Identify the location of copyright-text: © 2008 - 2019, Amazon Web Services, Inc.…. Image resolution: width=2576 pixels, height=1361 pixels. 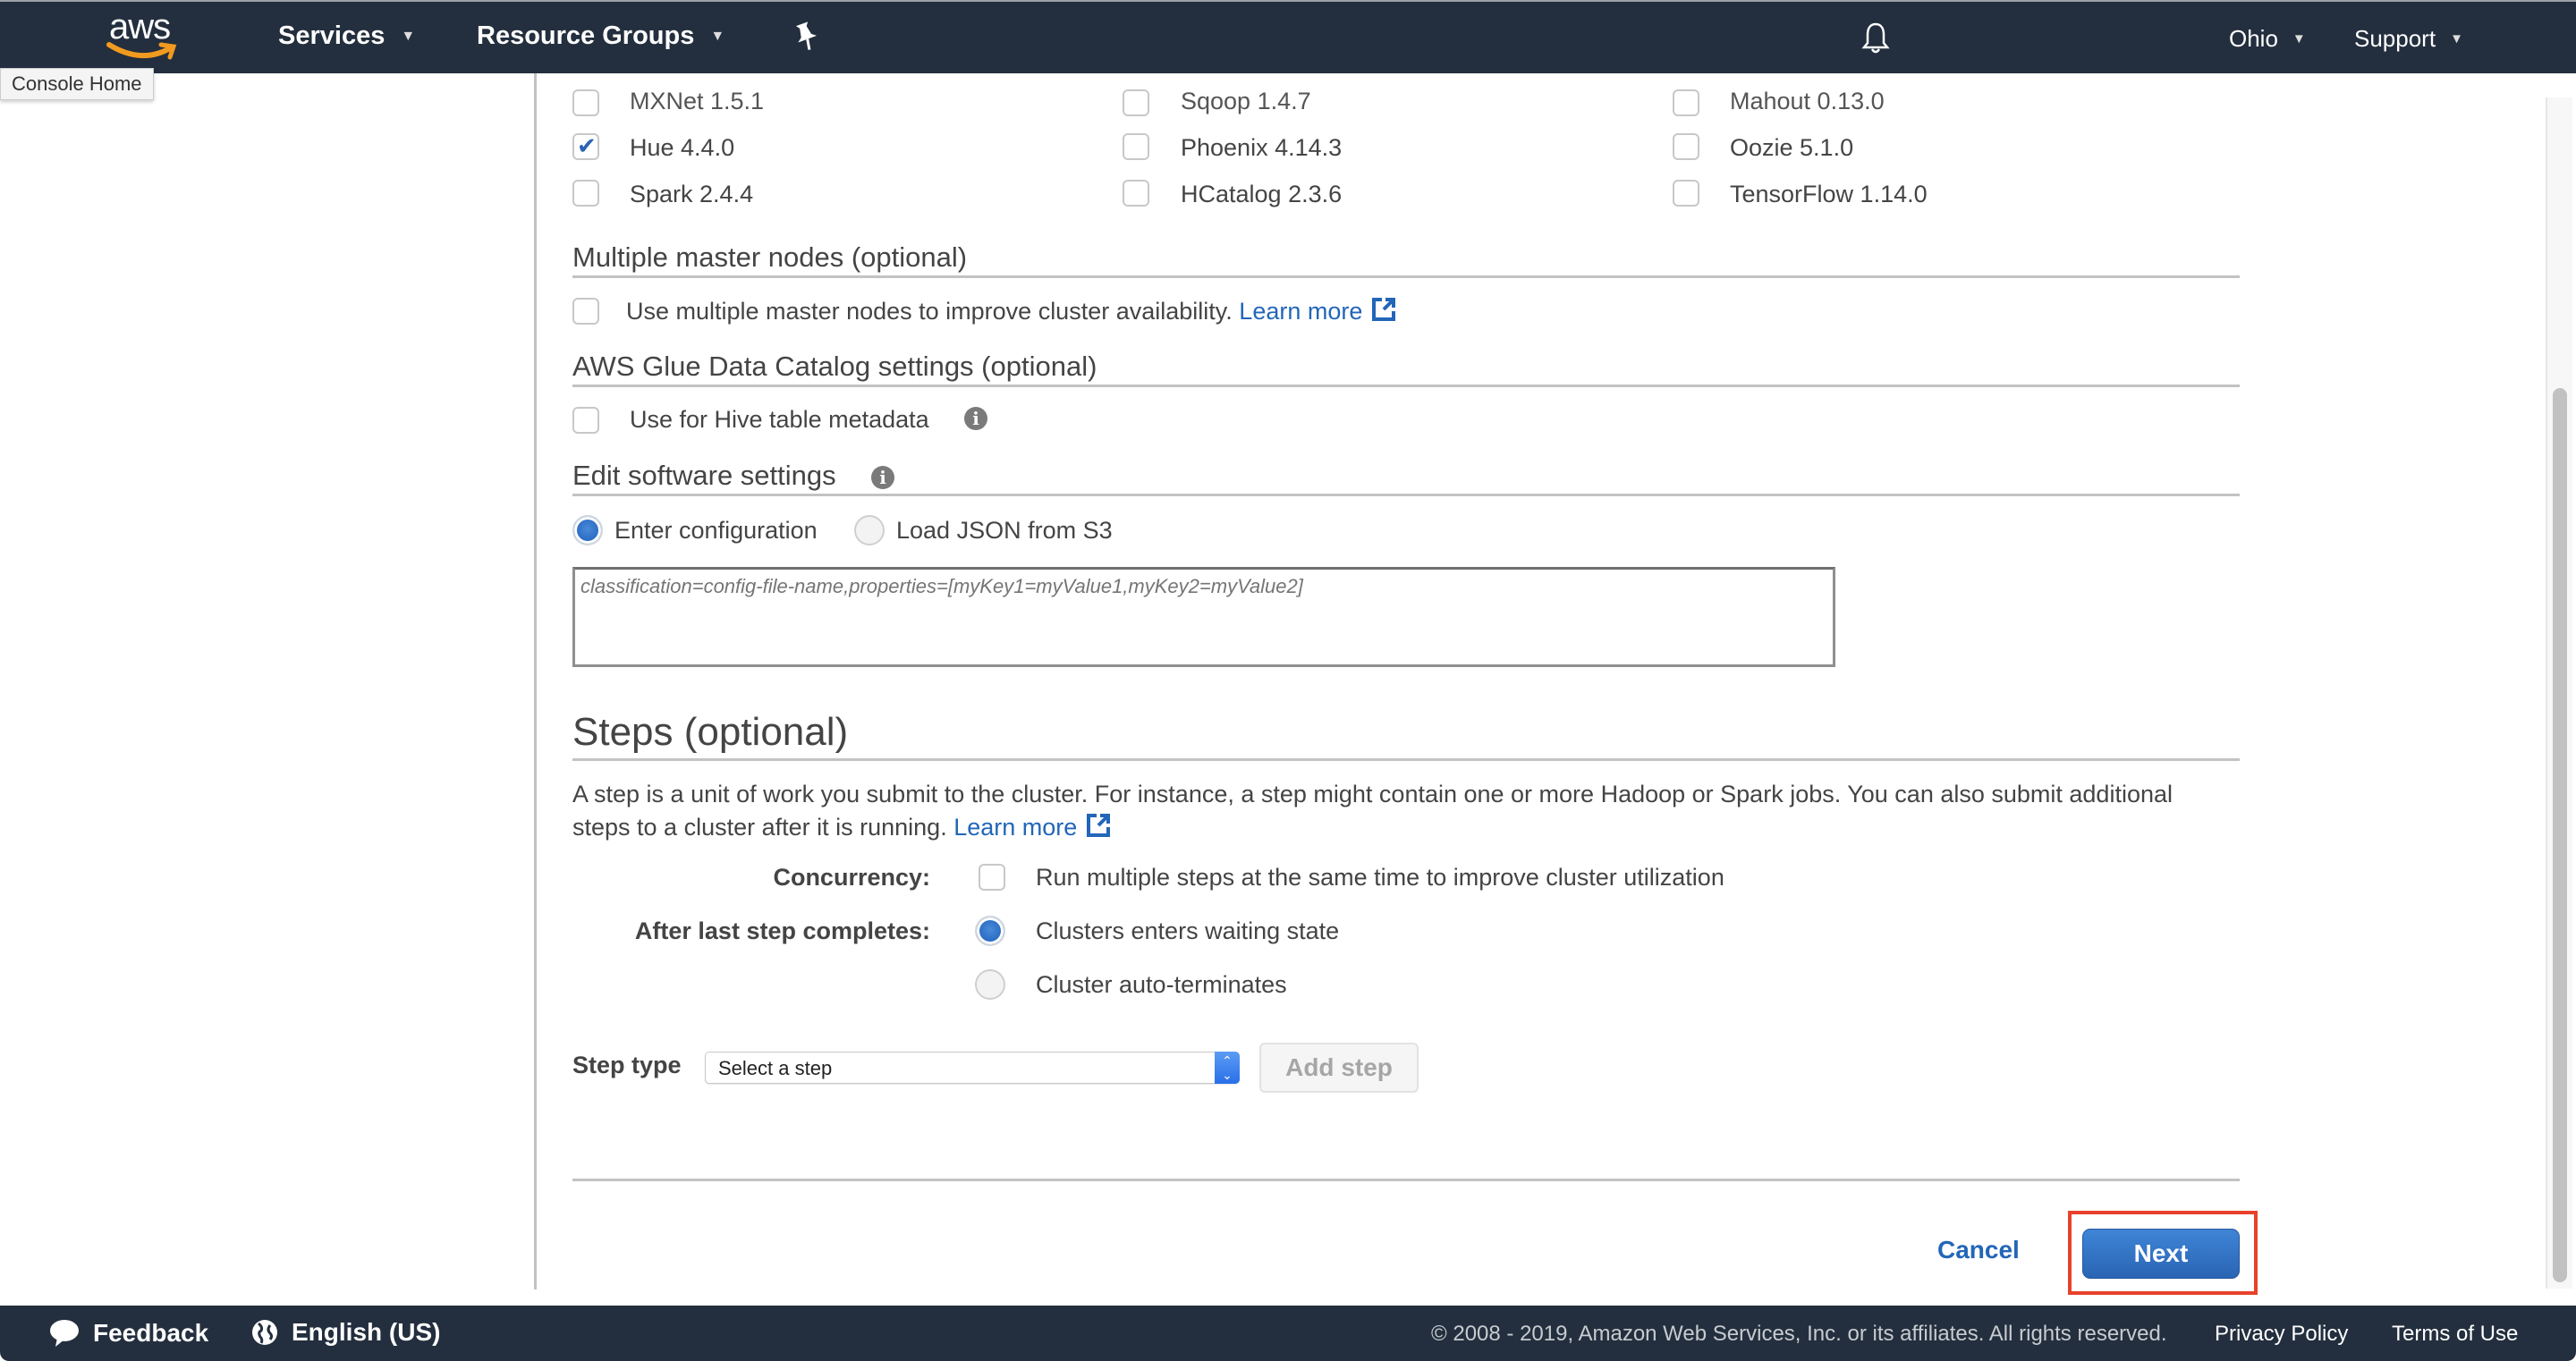
(1799, 1334).